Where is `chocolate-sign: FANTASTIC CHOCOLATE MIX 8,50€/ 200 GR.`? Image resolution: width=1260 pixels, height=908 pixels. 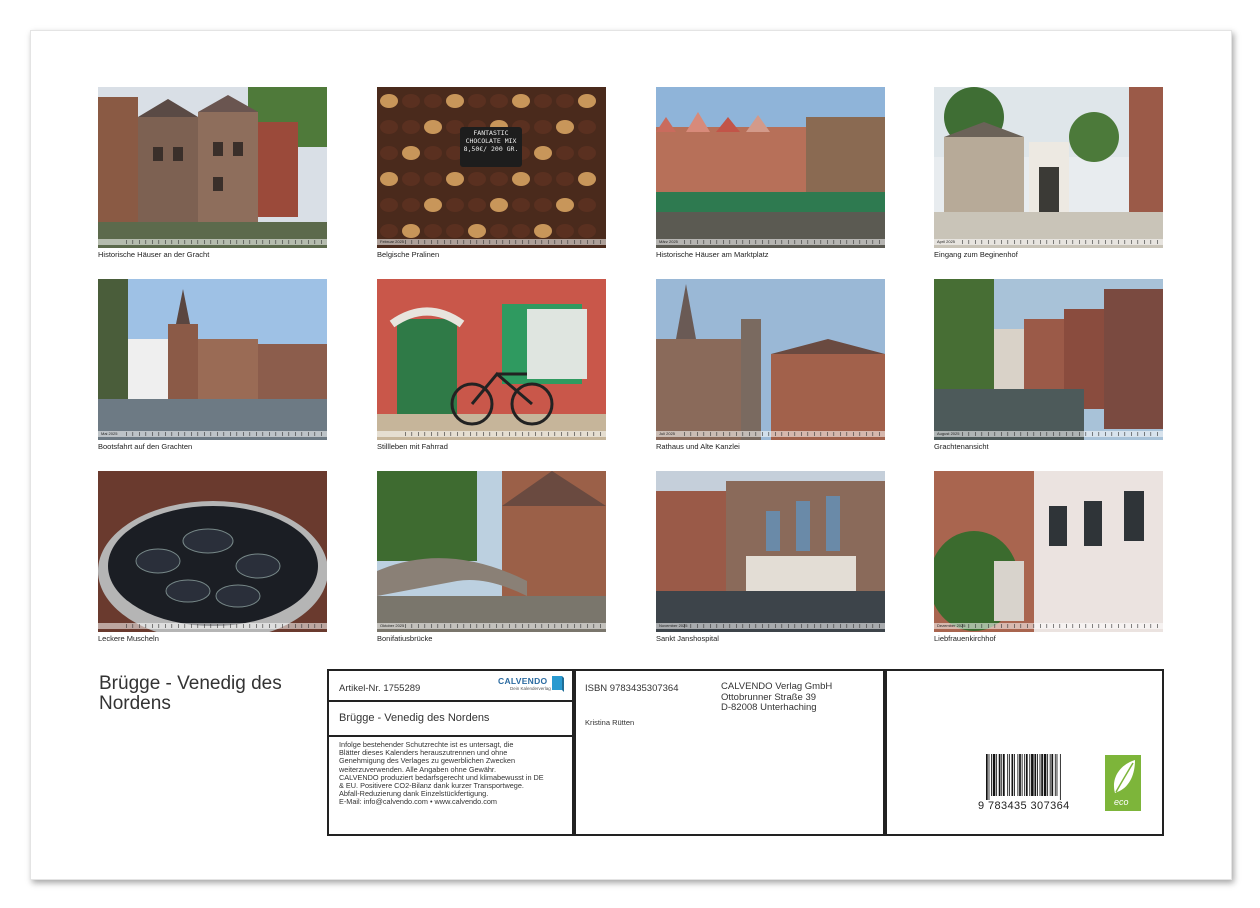 chocolate-sign: FANTASTIC CHOCOLATE MIX 8,50€/ 200 GR. is located at coordinates (491, 141).